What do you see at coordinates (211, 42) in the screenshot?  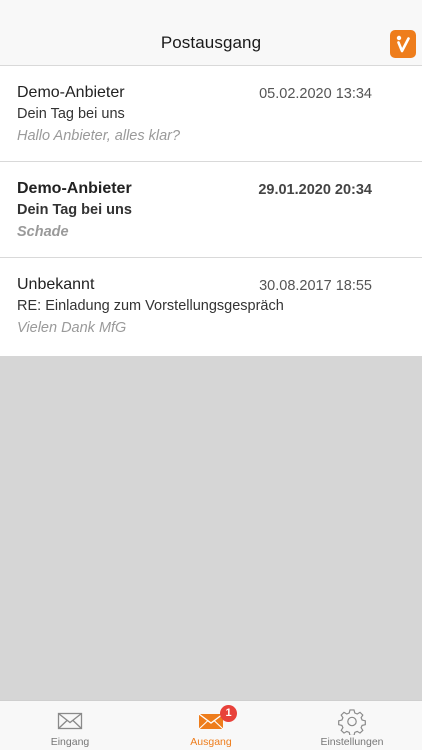 I see `page-title: Postausgang` at bounding box center [211, 42].